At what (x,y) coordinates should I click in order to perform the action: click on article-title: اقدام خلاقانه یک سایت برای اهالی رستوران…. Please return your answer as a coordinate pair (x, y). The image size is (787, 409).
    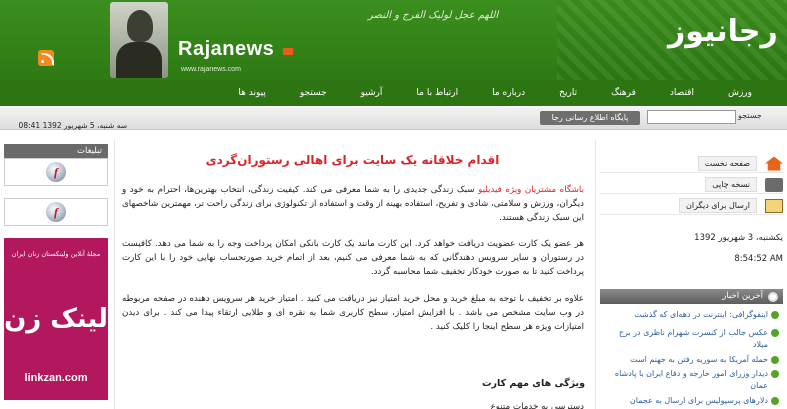
    Looking at the image, I should click on (352, 160).